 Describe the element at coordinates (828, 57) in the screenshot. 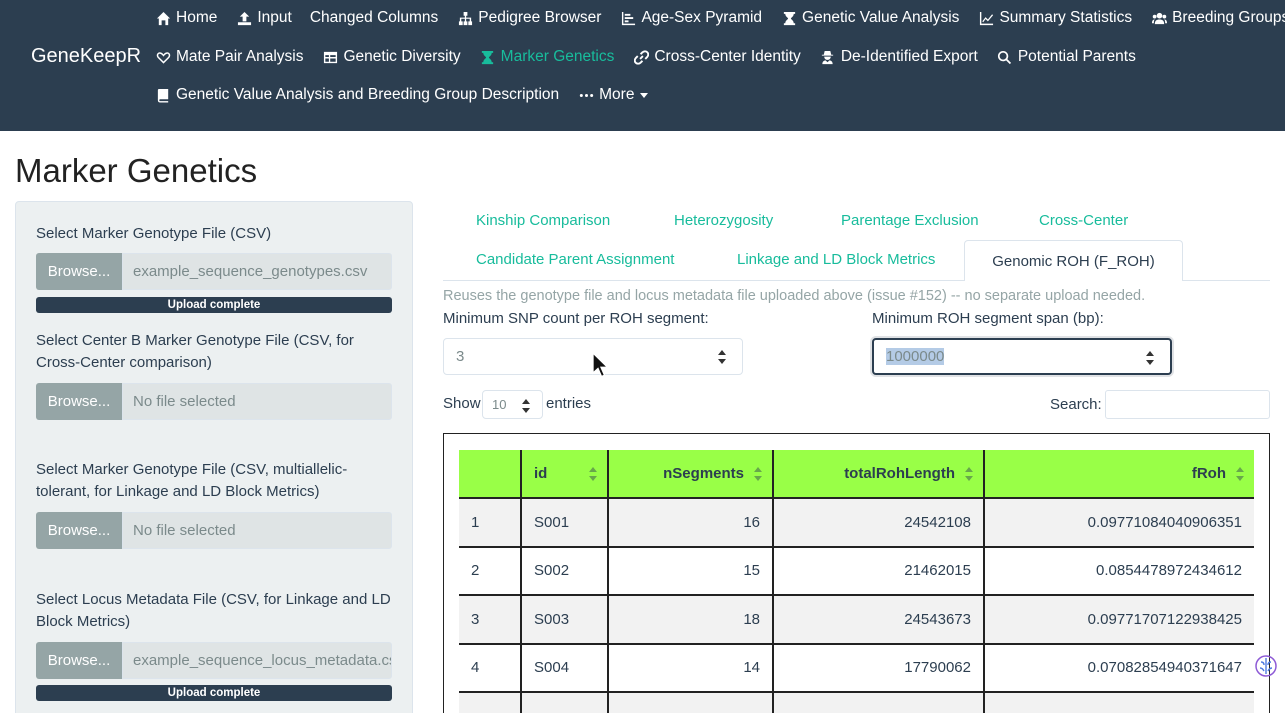

I see `user-secret-icon` at that location.